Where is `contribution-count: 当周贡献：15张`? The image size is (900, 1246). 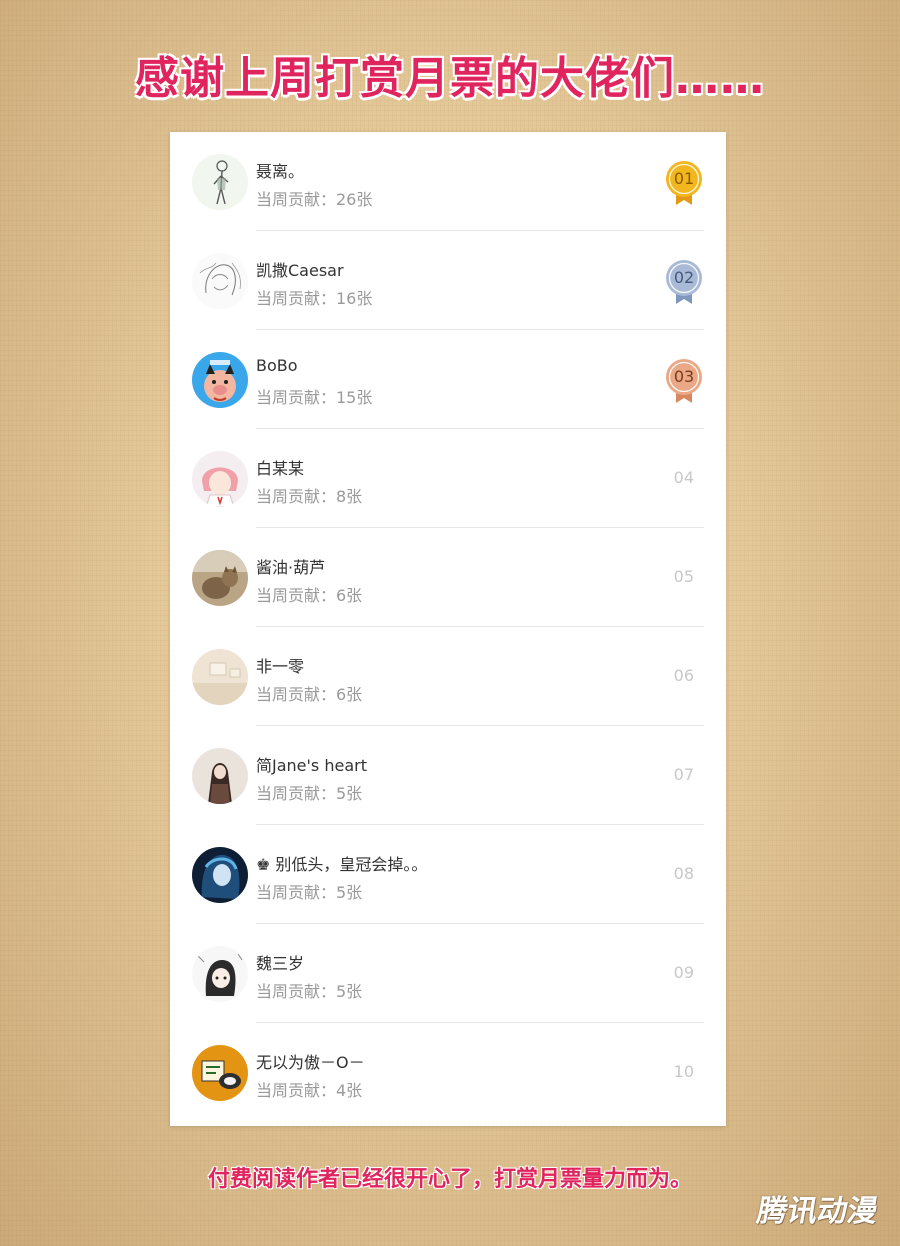 contribution-count: 当周贡献：15张 is located at coordinates (314, 397).